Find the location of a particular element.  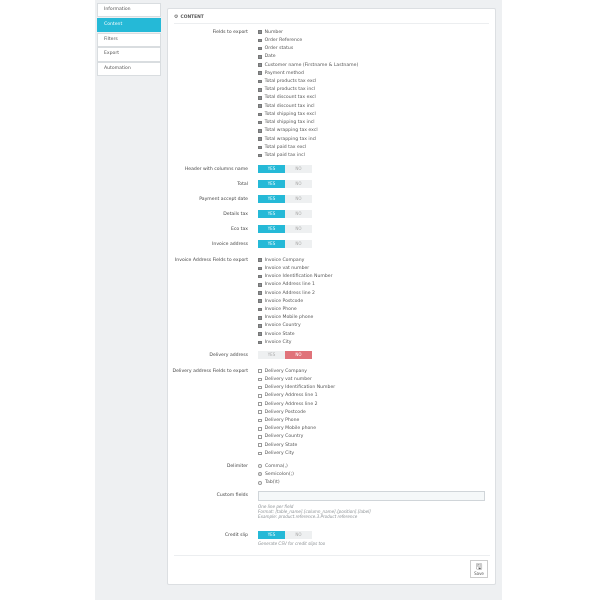

credit-slip-switch: YES NO is located at coordinates (285, 535).